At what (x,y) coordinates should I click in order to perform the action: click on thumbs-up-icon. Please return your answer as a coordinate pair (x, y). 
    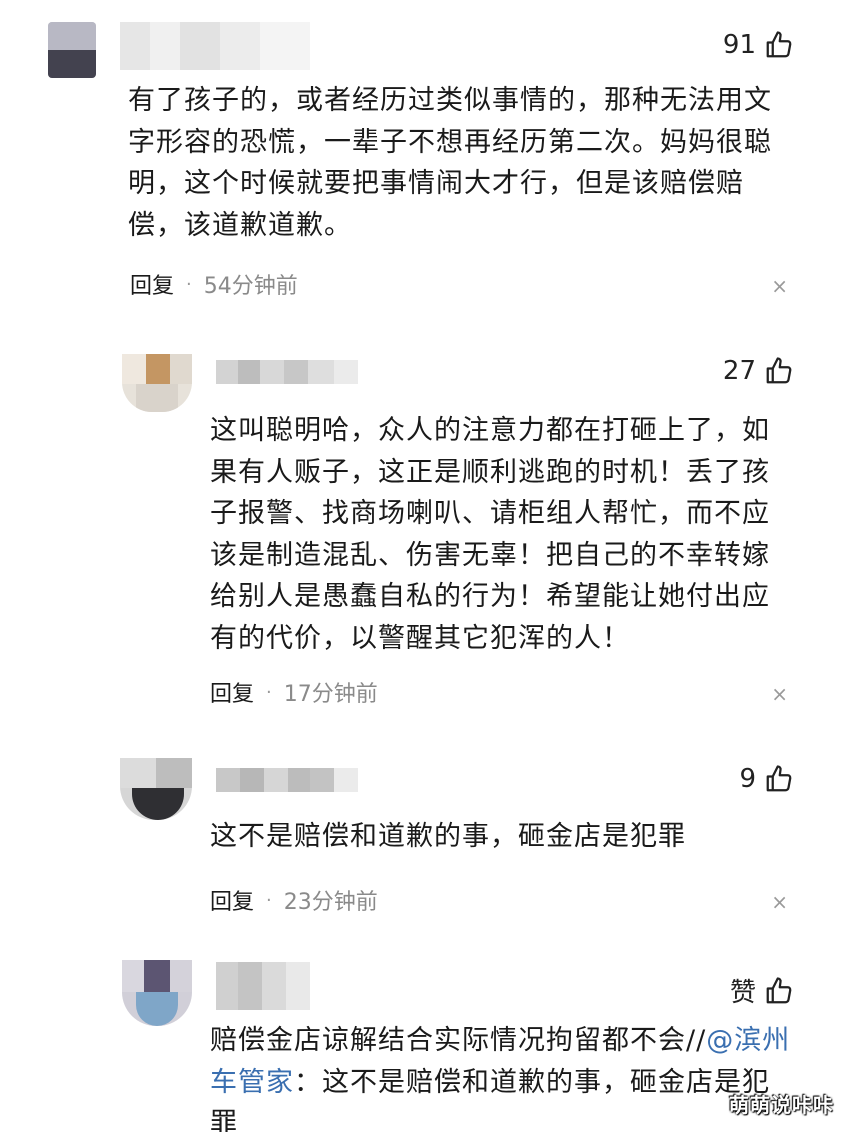
    Looking at the image, I should click on (779, 991).